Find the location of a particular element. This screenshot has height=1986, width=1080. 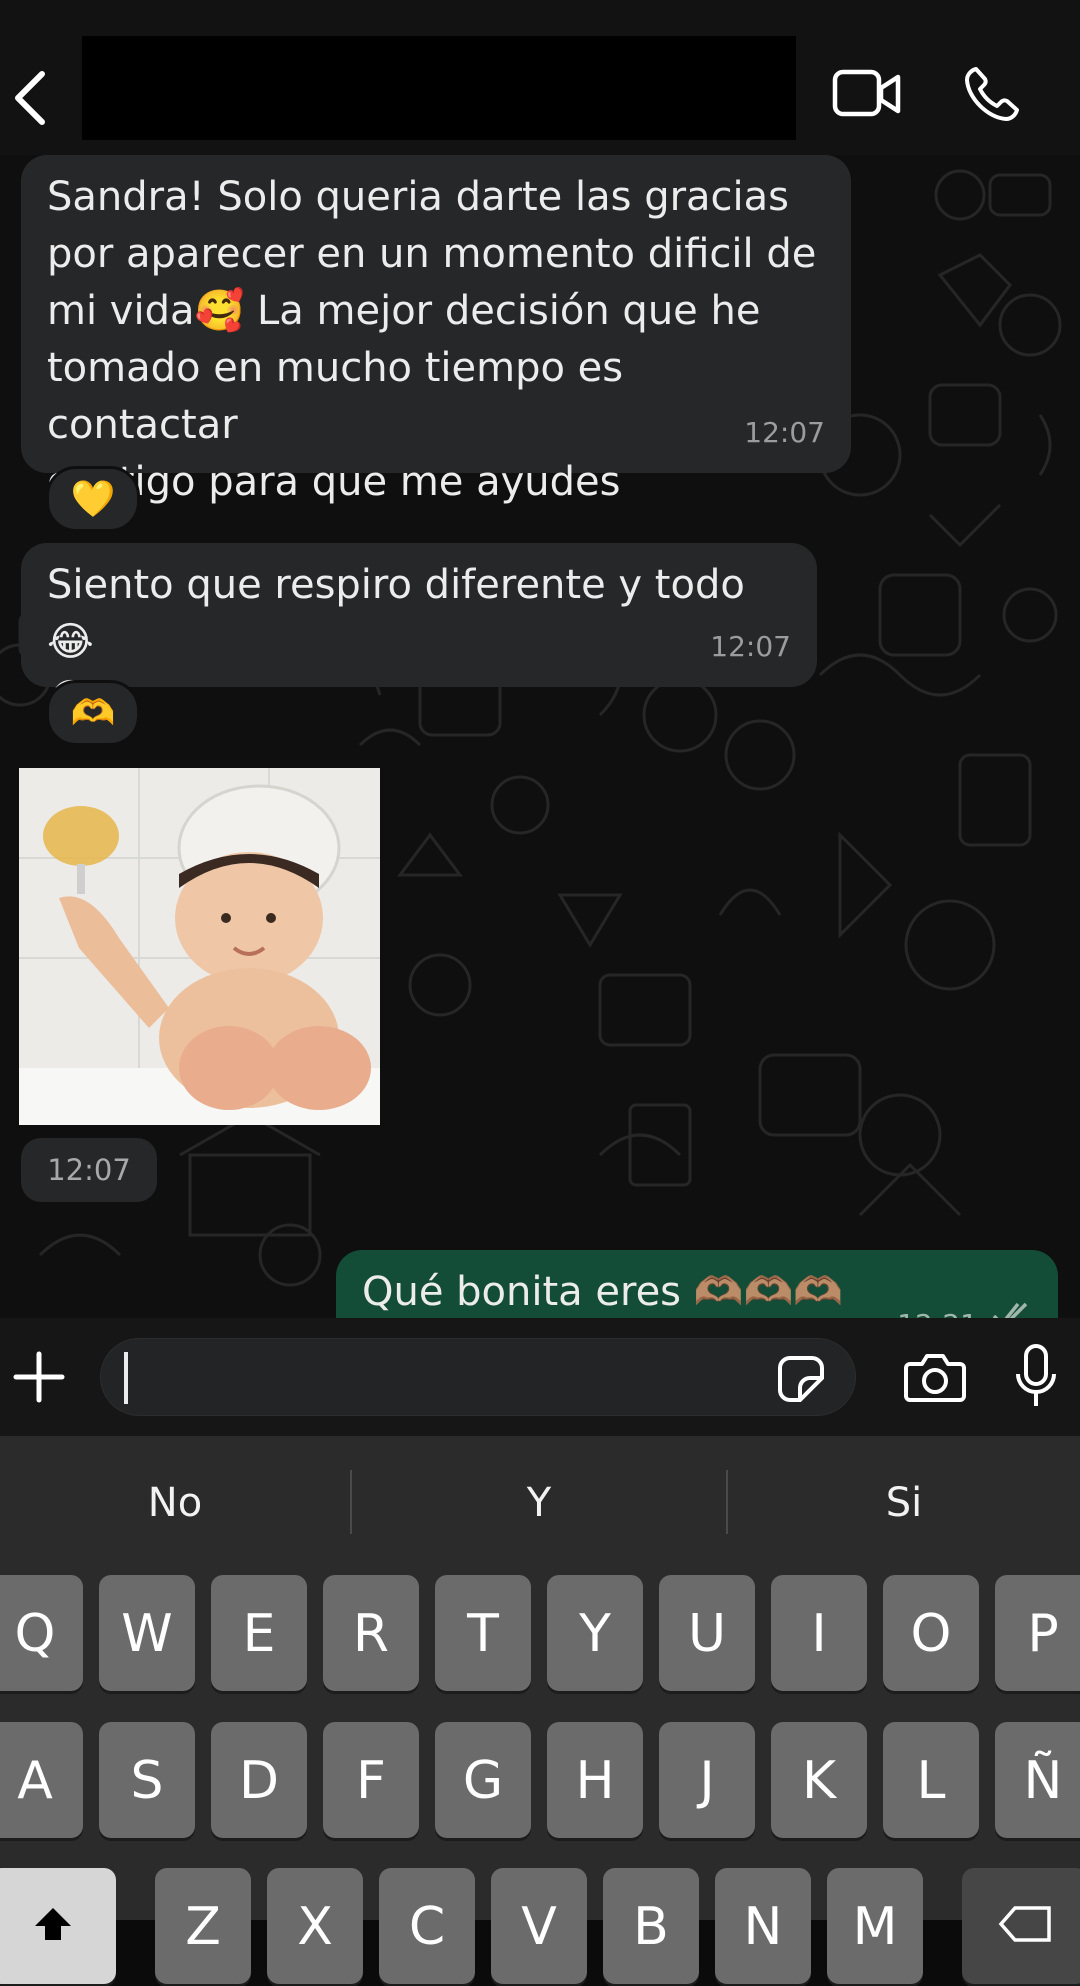

phone-icon is located at coordinates (992, 94).